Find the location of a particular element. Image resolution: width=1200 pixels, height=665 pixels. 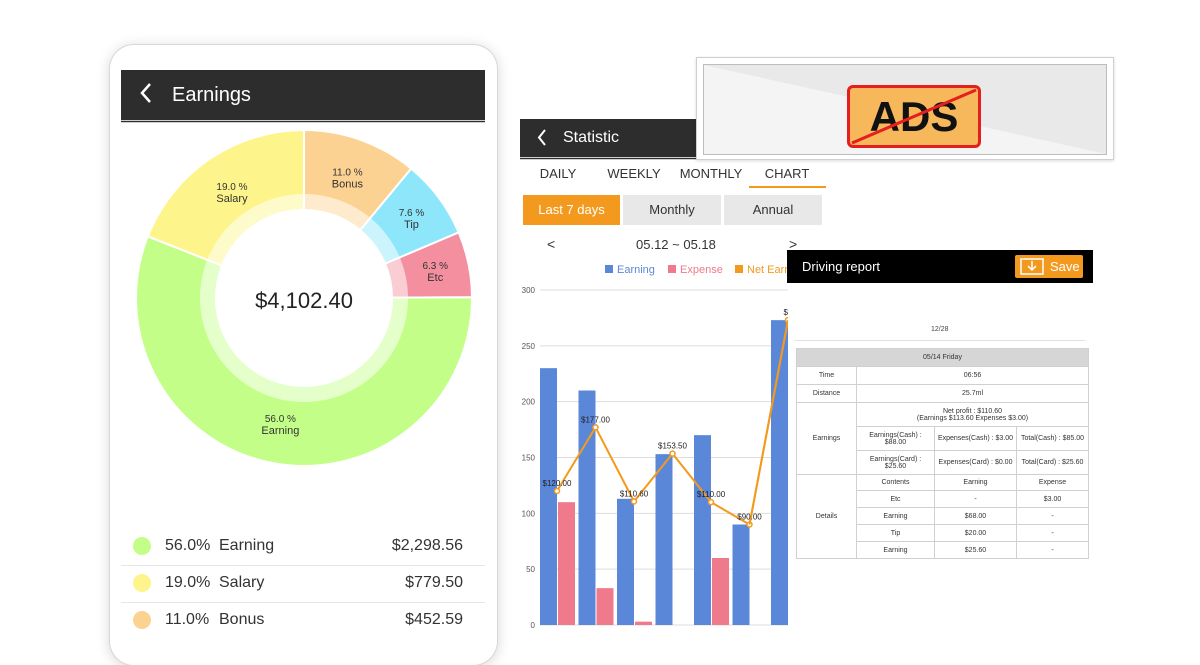

save-button: Save is located at coordinates (1049, 266).